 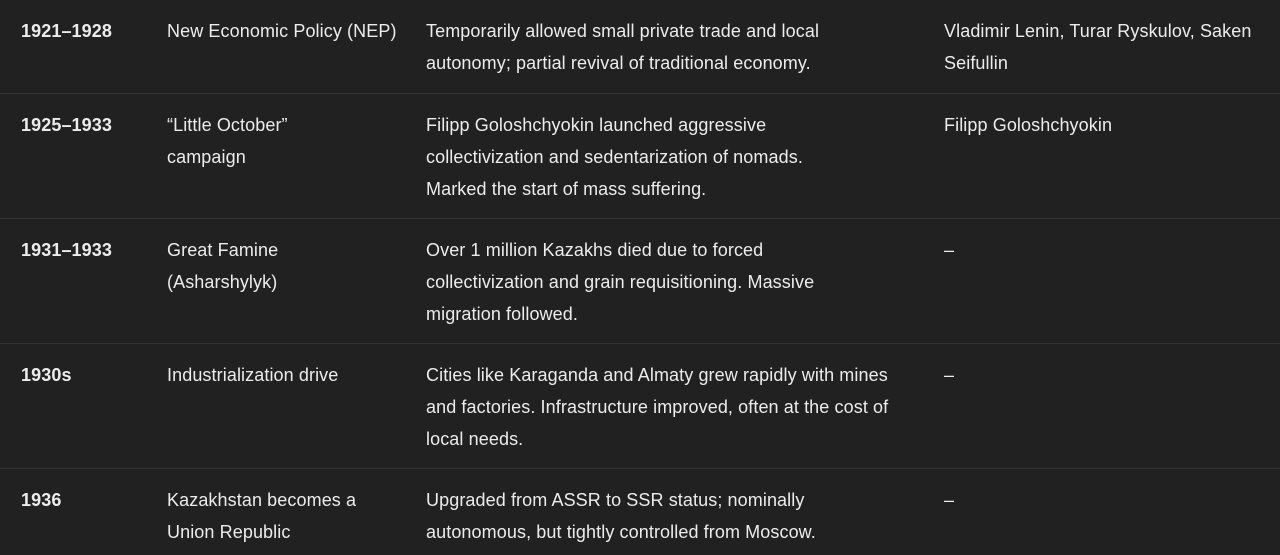 I want to click on event-cell: Great Famine (Asharshylyk), so click(x=223, y=266).